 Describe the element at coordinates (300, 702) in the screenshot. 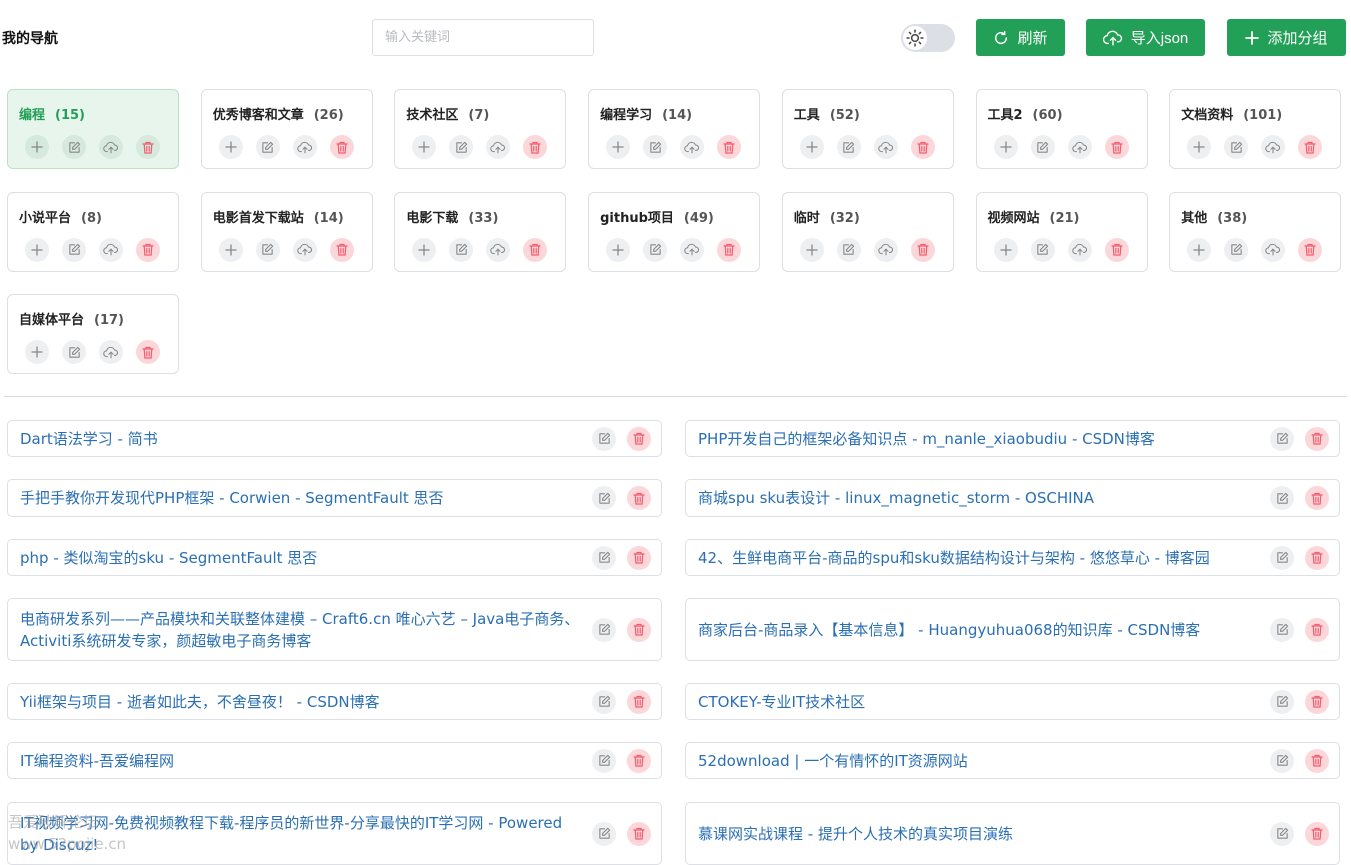

I see `link-title: Yii框架与项目 - 逝者如此夫，不舍昼夜！ - CSDN博客` at that location.